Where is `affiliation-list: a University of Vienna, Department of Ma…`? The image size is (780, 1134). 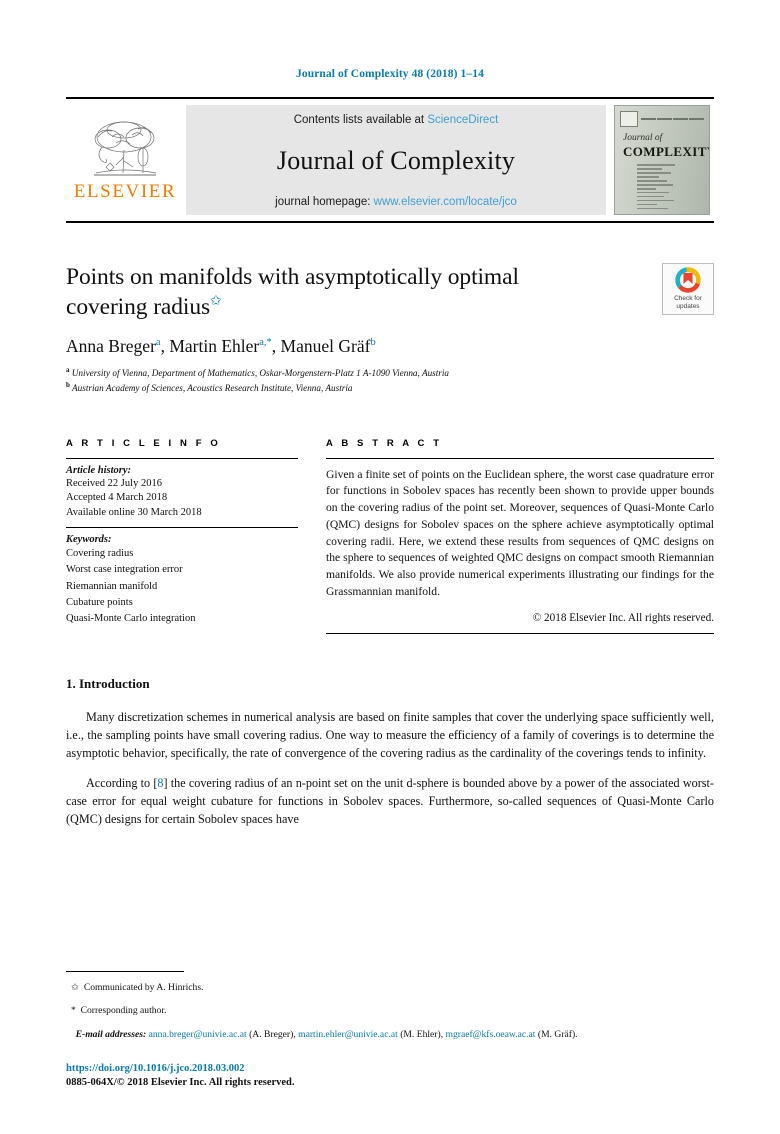 affiliation-list: a University of Vienna, Department of Ma… is located at coordinates (390, 380).